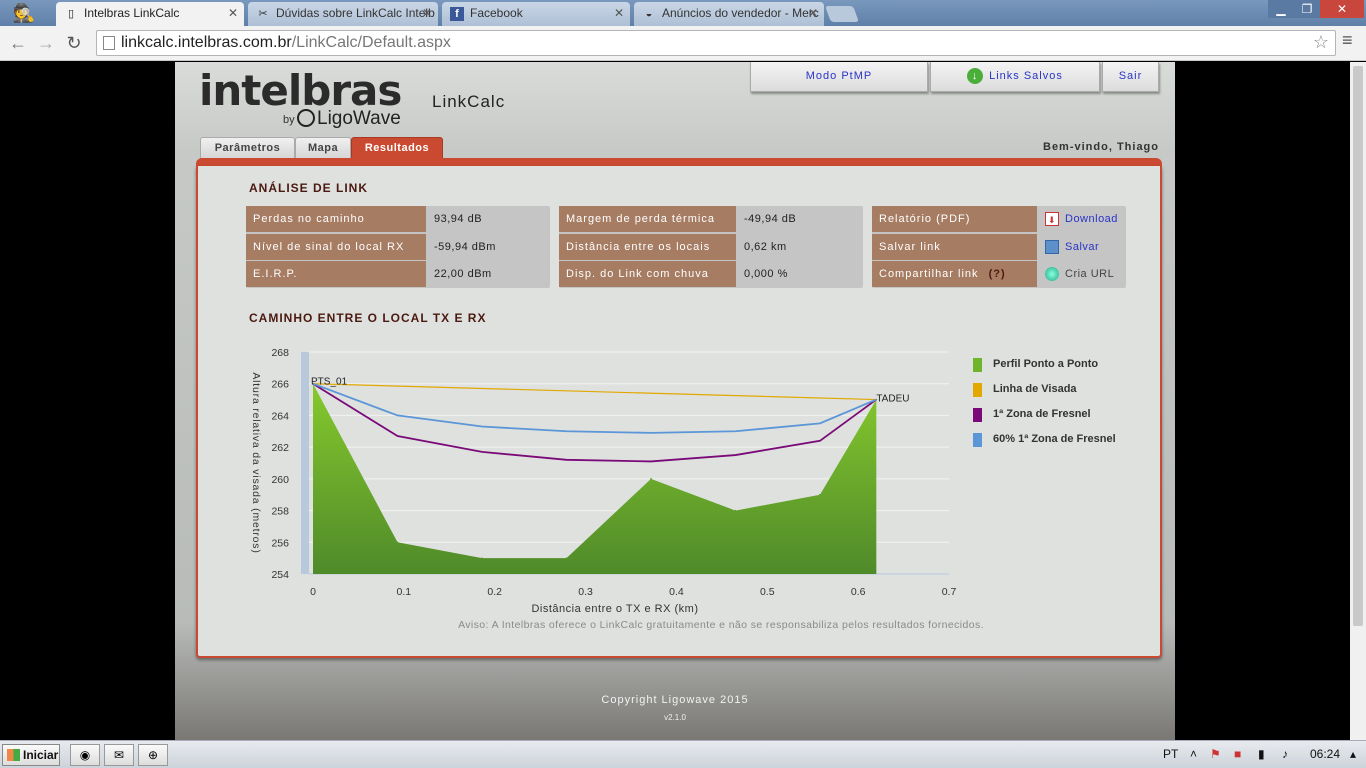  I want to click on volume-tray-icon: ♪, so click(1285, 754).